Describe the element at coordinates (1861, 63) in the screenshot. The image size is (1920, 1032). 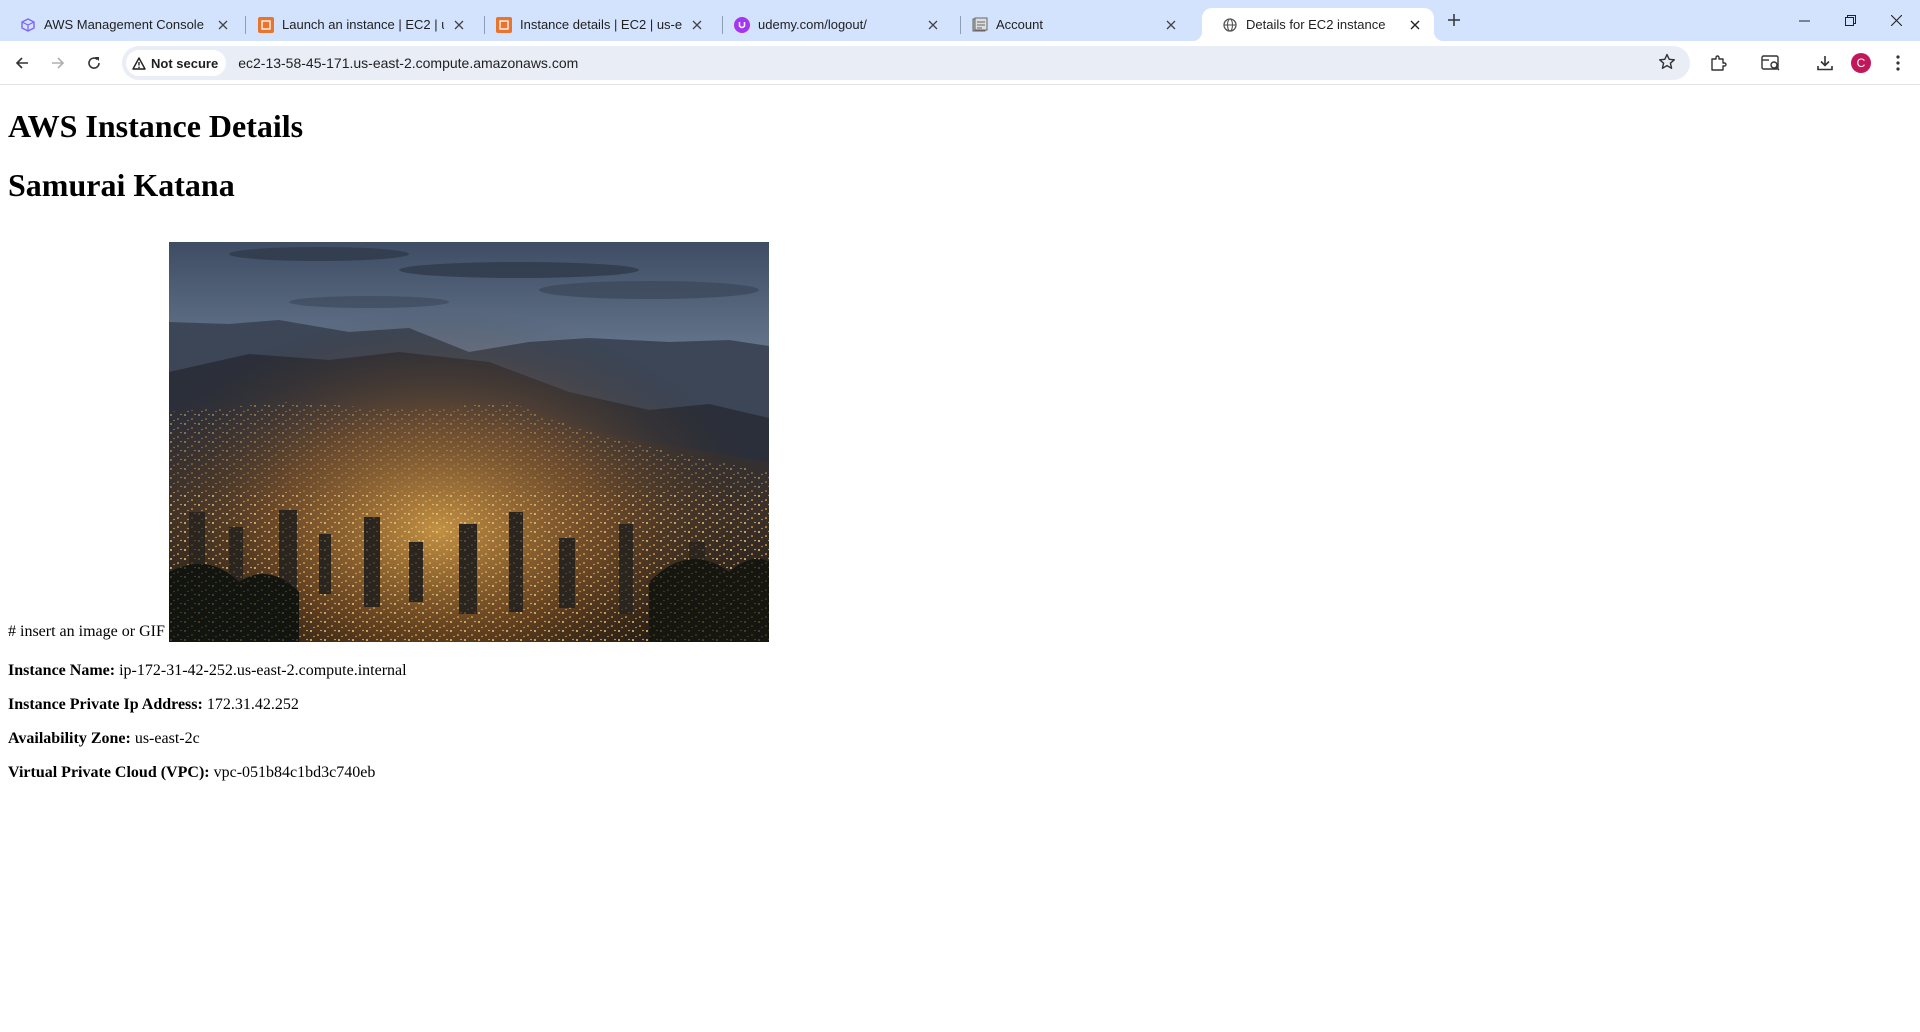
I see `profile-avatar: C` at that location.